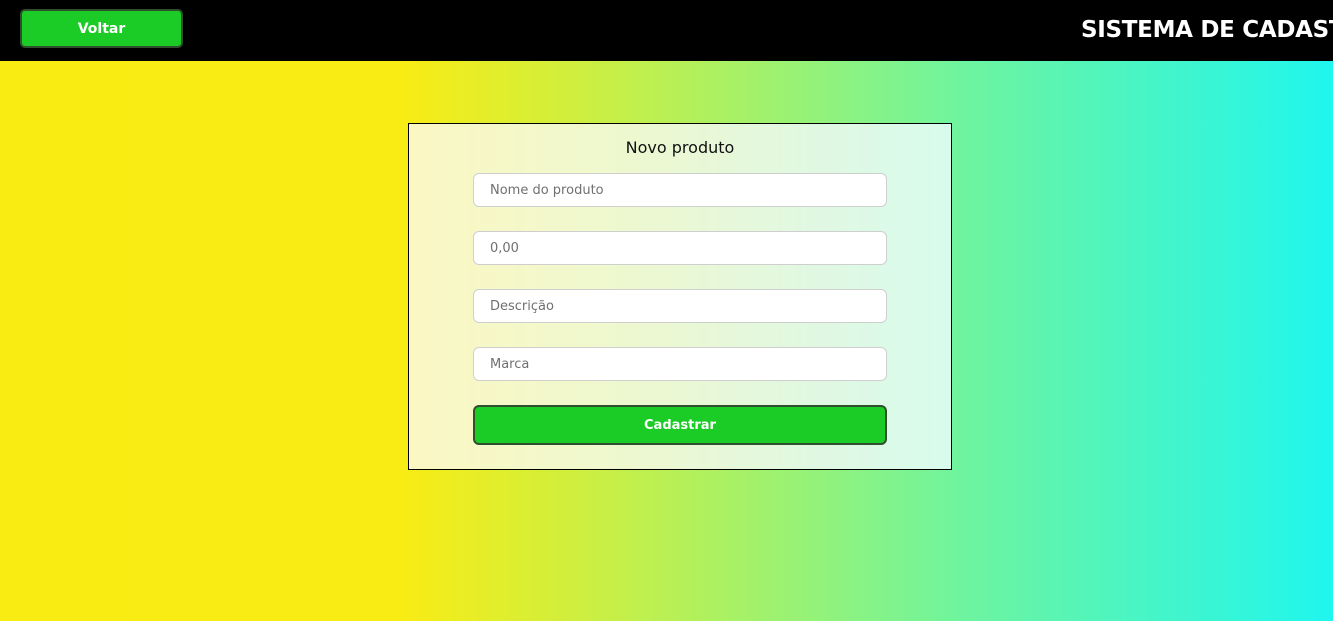 This screenshot has width=1333, height=621. I want to click on product-name-input, so click(680, 190).